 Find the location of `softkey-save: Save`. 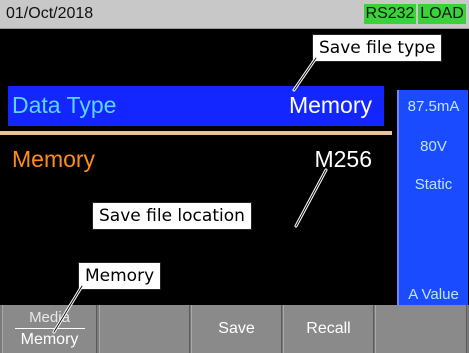

softkey-save: Save is located at coordinates (236, 329).